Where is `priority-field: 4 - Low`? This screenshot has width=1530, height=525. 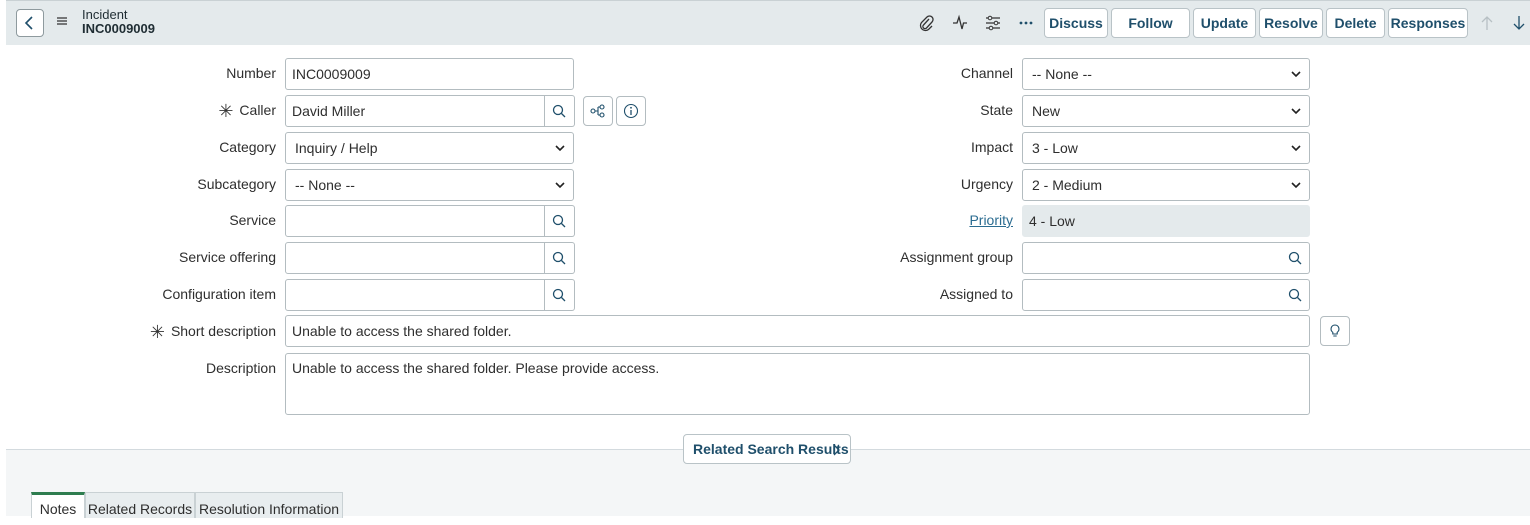 priority-field: 4 - Low is located at coordinates (1166, 221).